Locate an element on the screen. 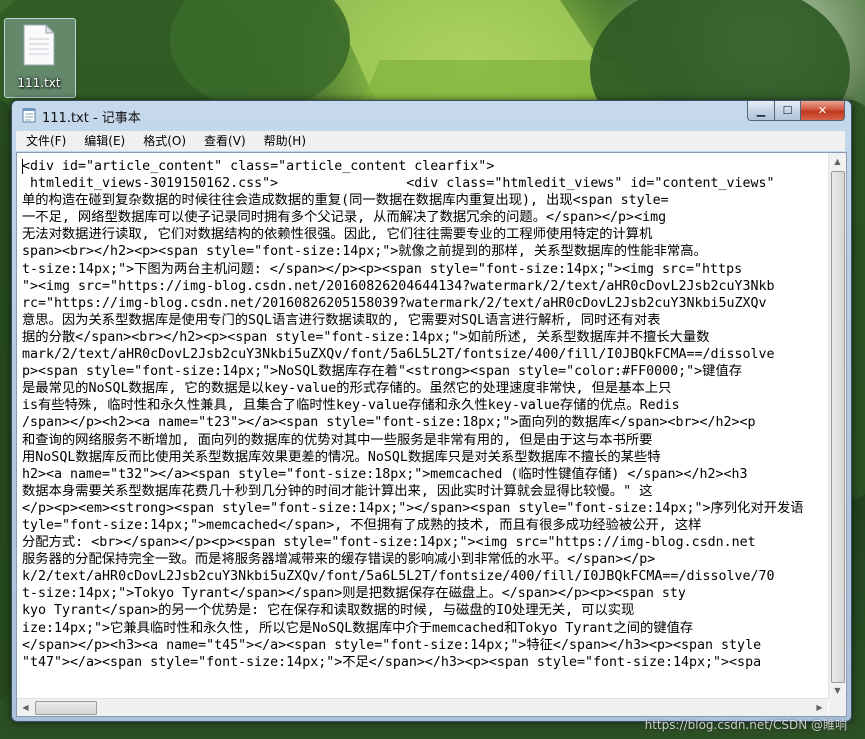 The height and width of the screenshot is (739, 865). window-controls: ▁ ☐ ✕ is located at coordinates (796, 111).